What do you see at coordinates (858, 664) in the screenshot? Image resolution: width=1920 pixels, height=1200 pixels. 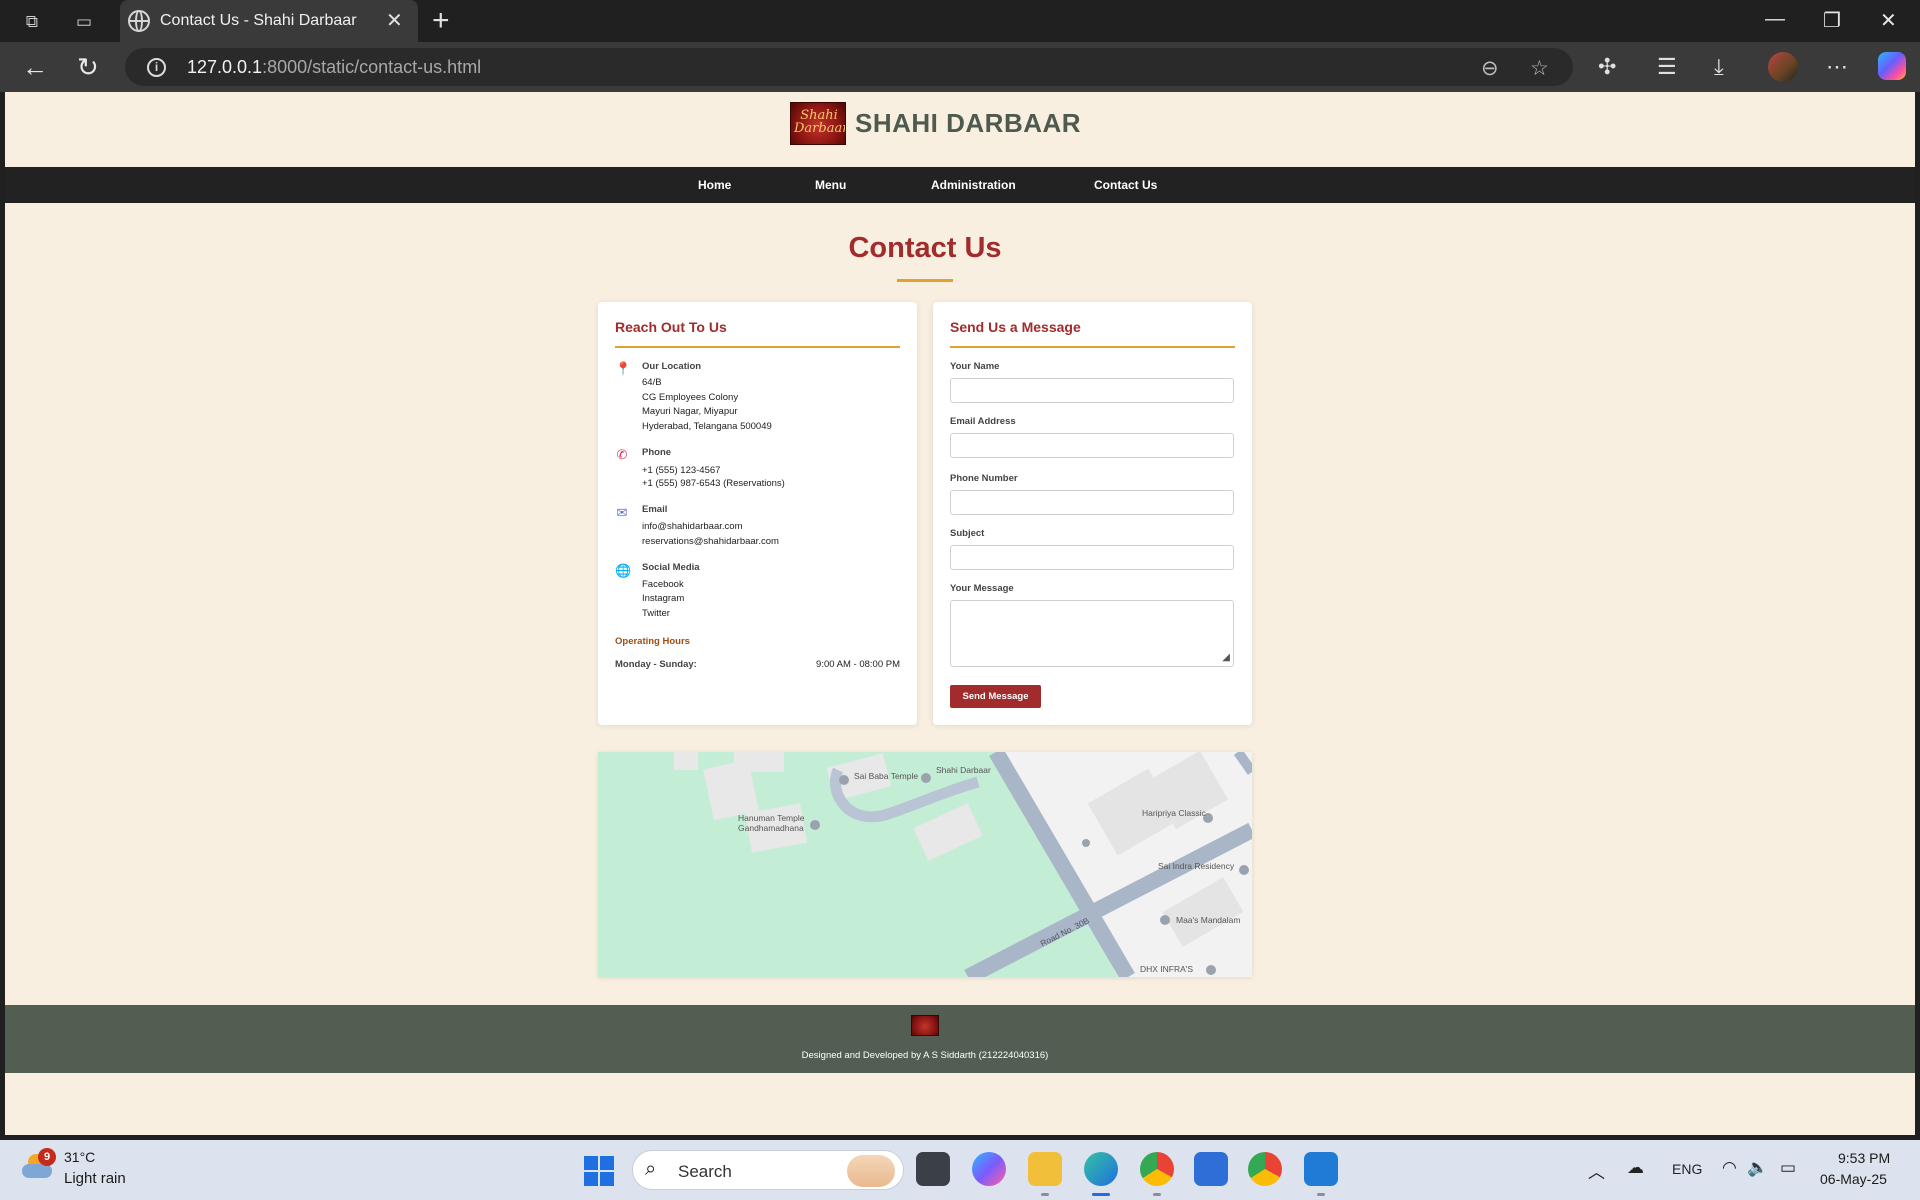 I see `hours-time: 9:00 AM - 08:00 PM` at bounding box center [858, 664].